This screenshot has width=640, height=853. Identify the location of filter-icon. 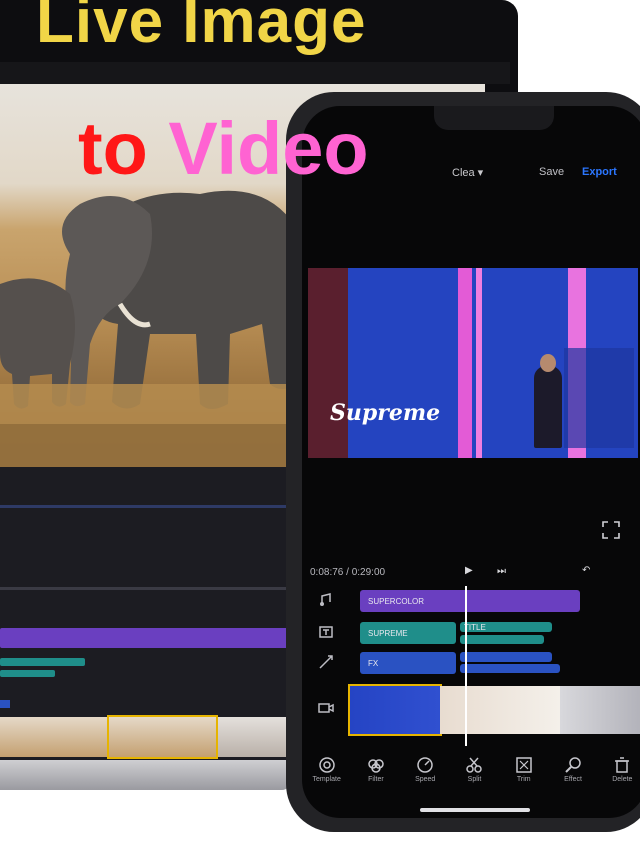
(376, 766).